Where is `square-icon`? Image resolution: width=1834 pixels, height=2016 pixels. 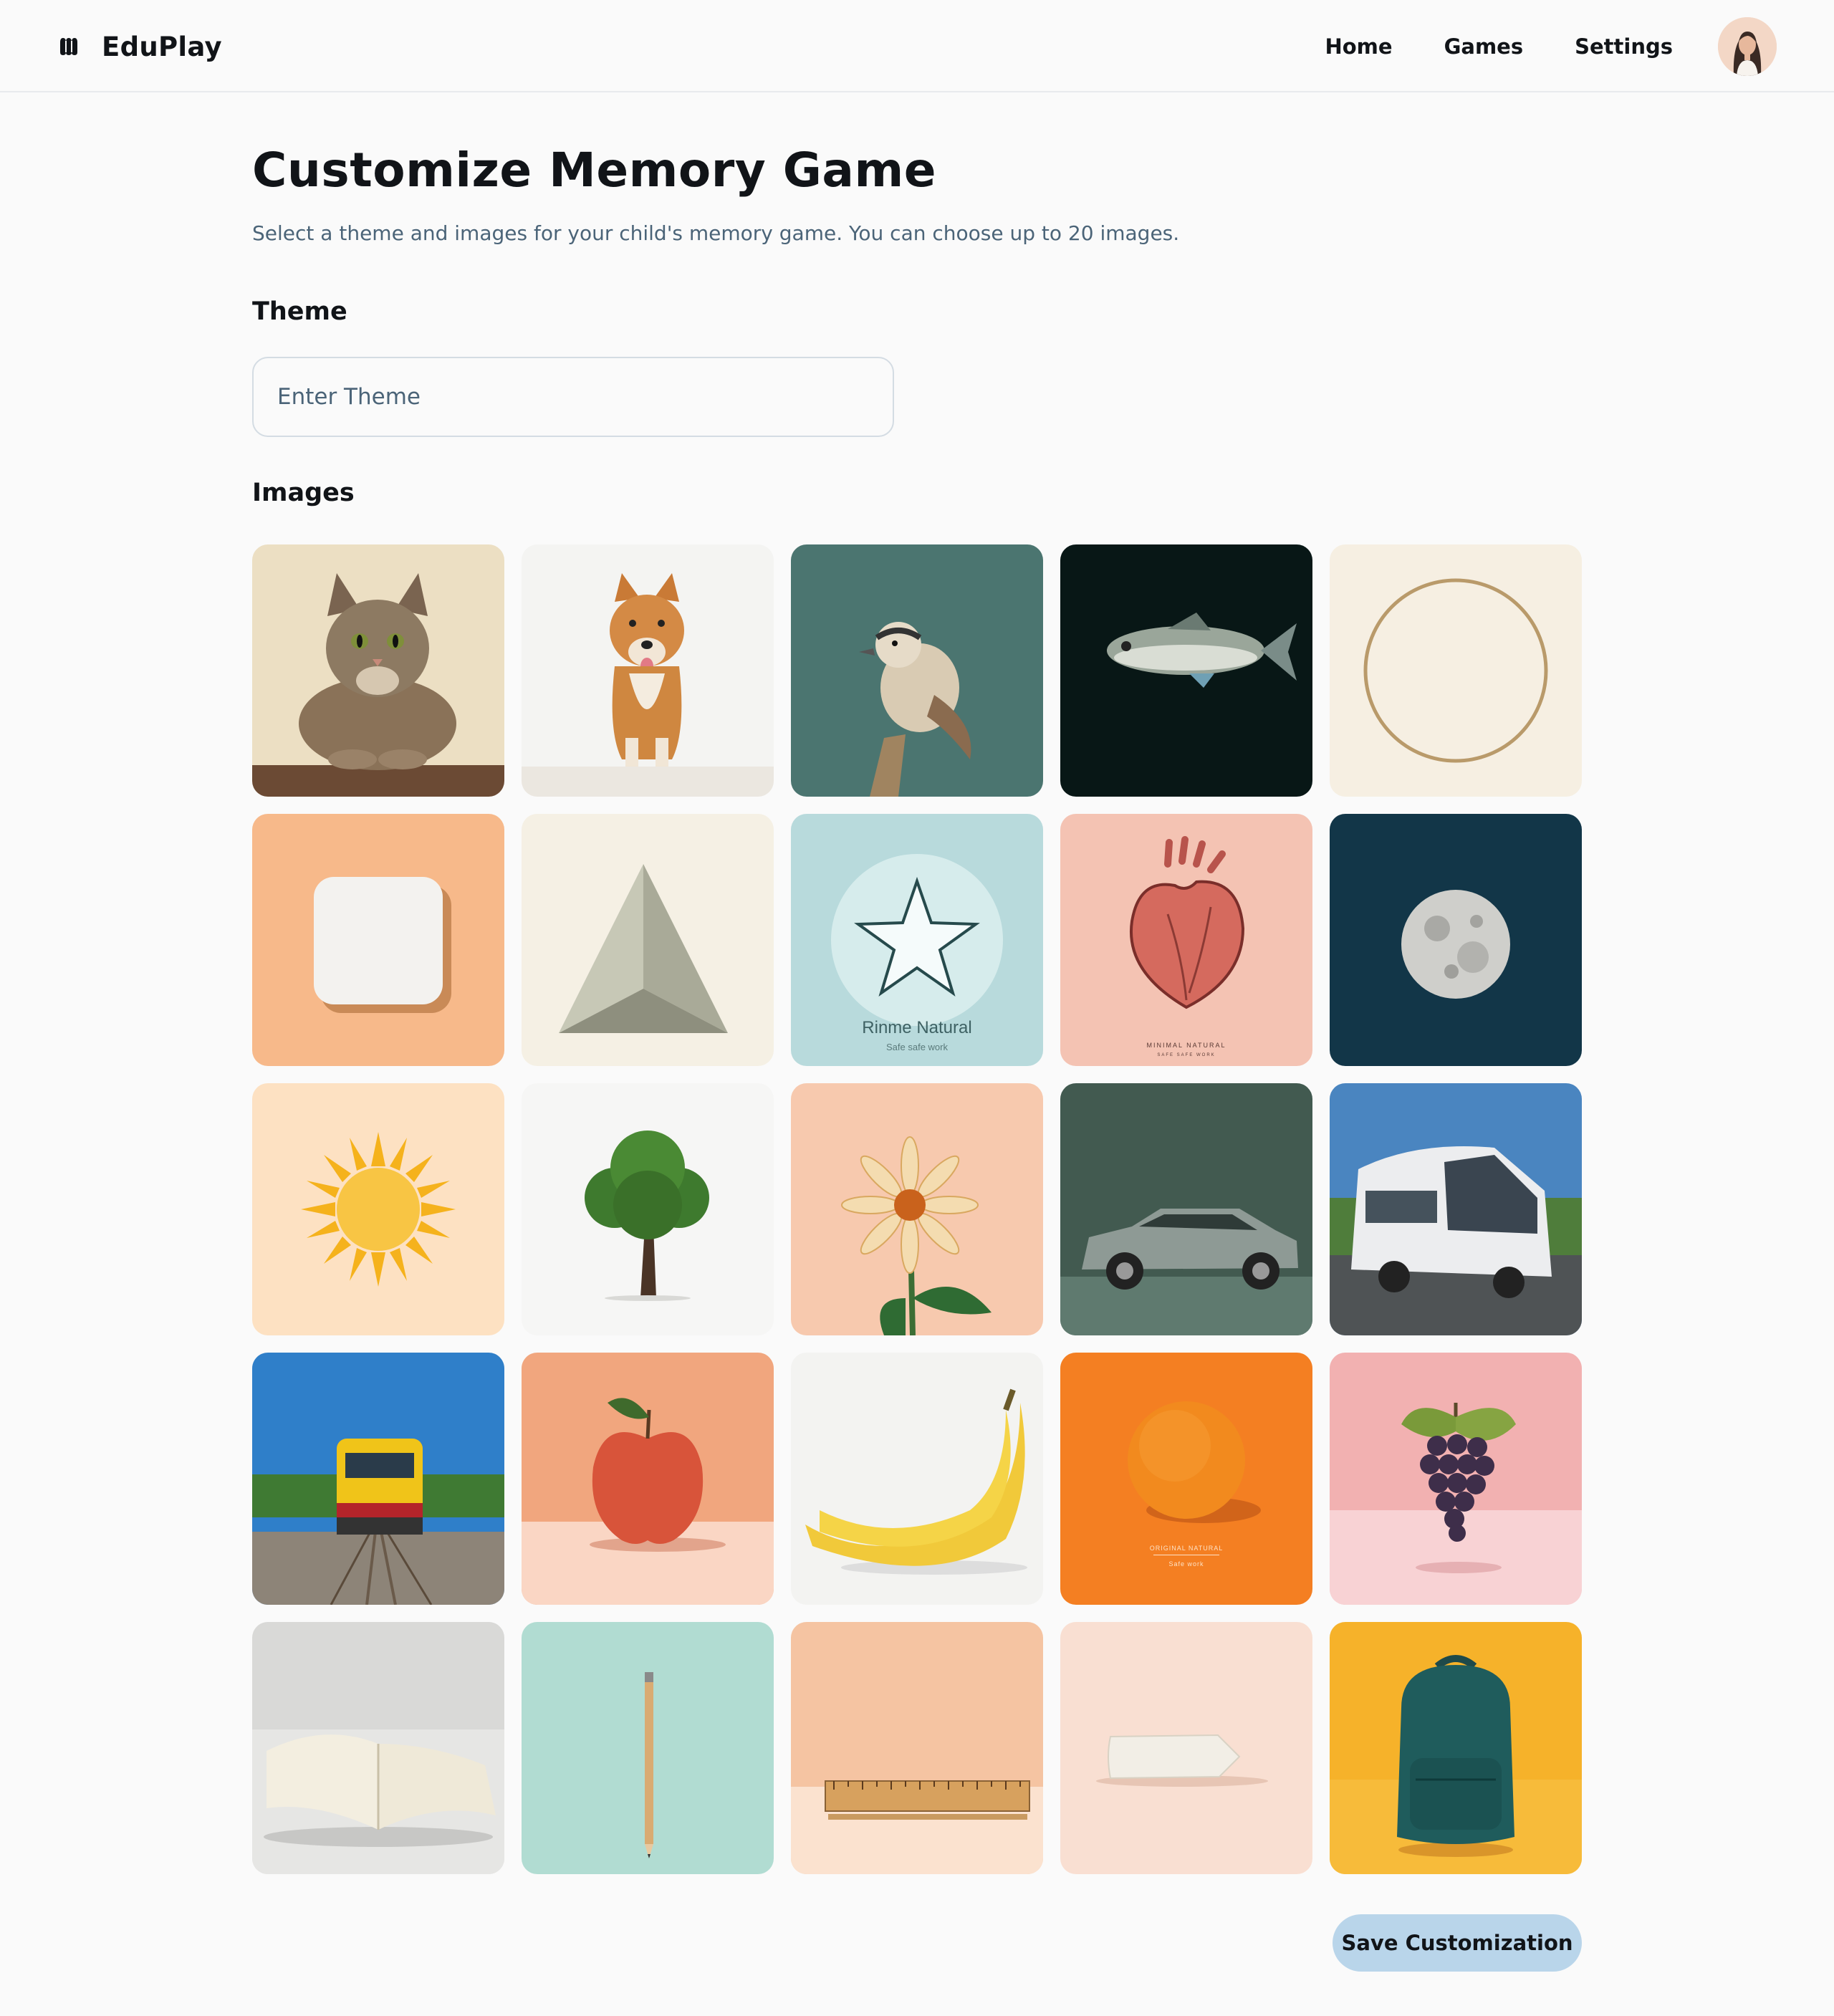 square-icon is located at coordinates (378, 940).